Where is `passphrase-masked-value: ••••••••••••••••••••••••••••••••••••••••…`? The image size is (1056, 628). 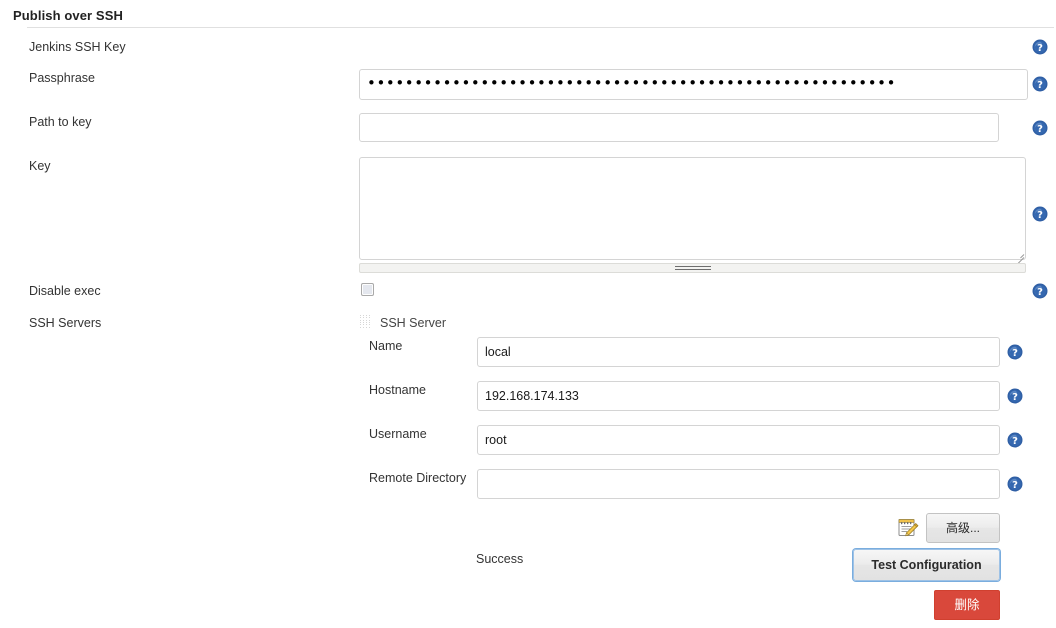
passphrase-masked-value: ••••••••••••••••••••••••••••••••••••••••… is located at coordinates (632, 83).